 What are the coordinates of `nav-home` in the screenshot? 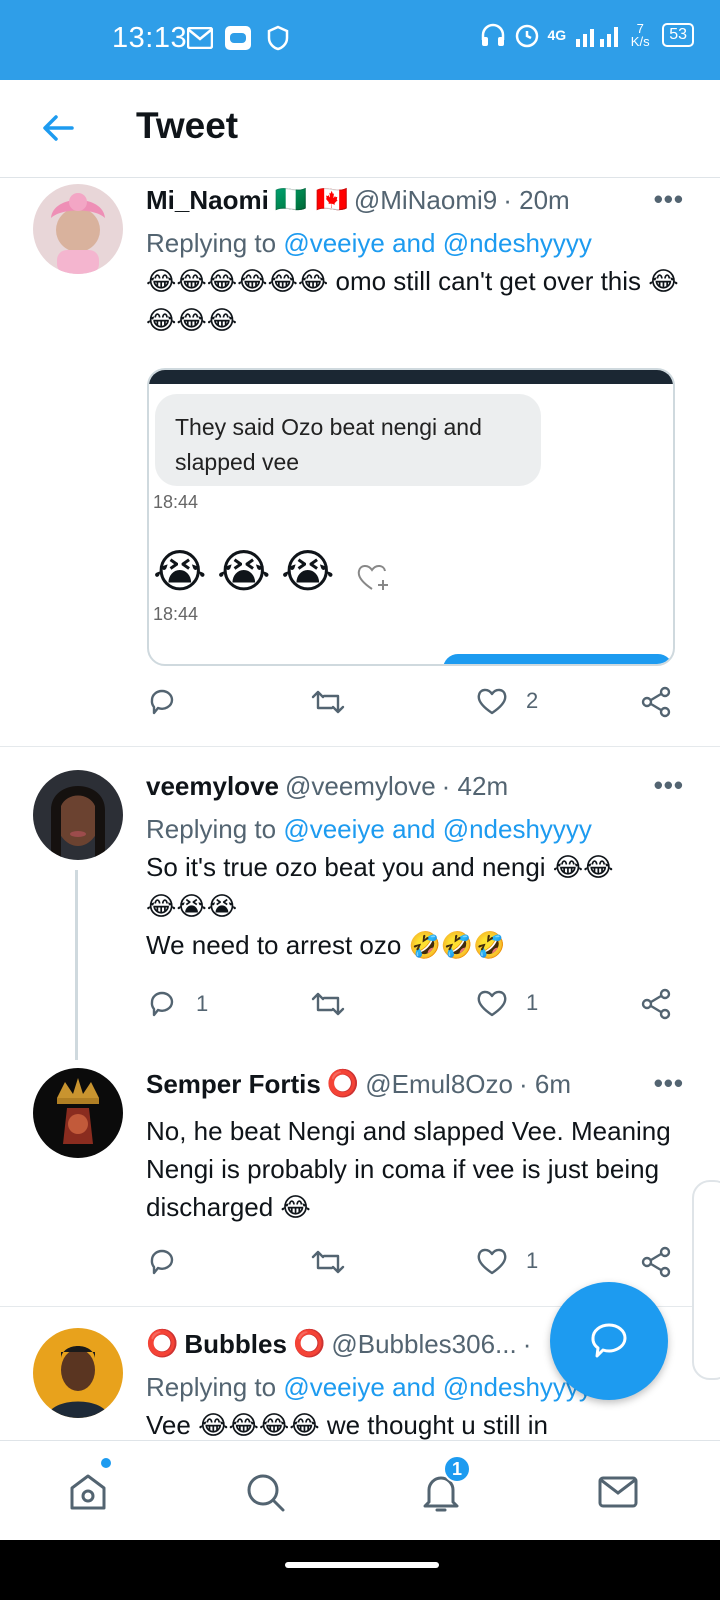 It's located at (88, 1492).